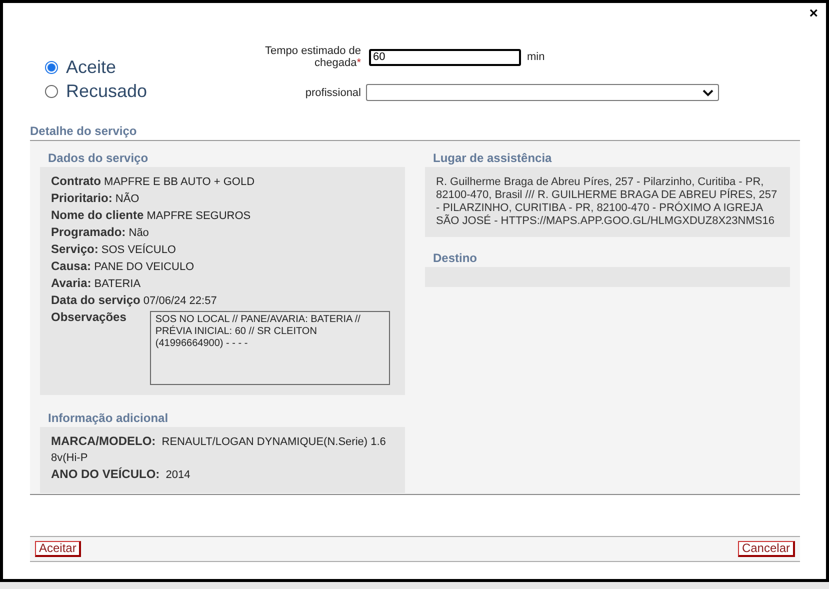  Describe the element at coordinates (140, 67) in the screenshot. I see `status-radio: Aceite` at that location.